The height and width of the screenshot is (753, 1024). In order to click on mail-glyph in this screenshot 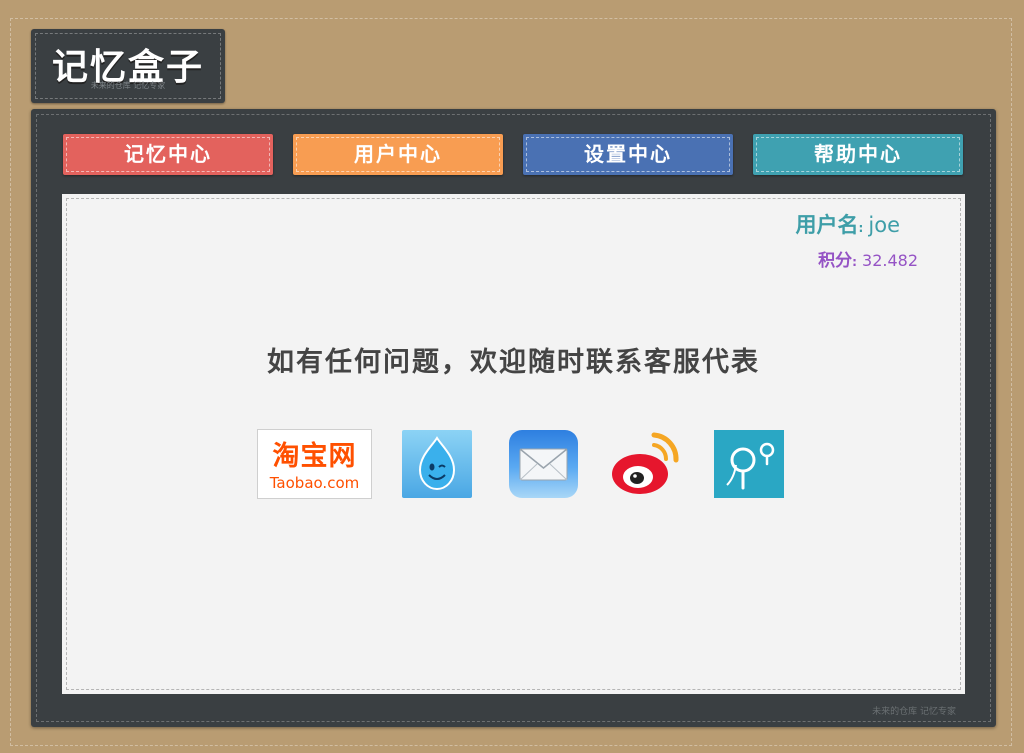, I will do `click(543, 464)`.